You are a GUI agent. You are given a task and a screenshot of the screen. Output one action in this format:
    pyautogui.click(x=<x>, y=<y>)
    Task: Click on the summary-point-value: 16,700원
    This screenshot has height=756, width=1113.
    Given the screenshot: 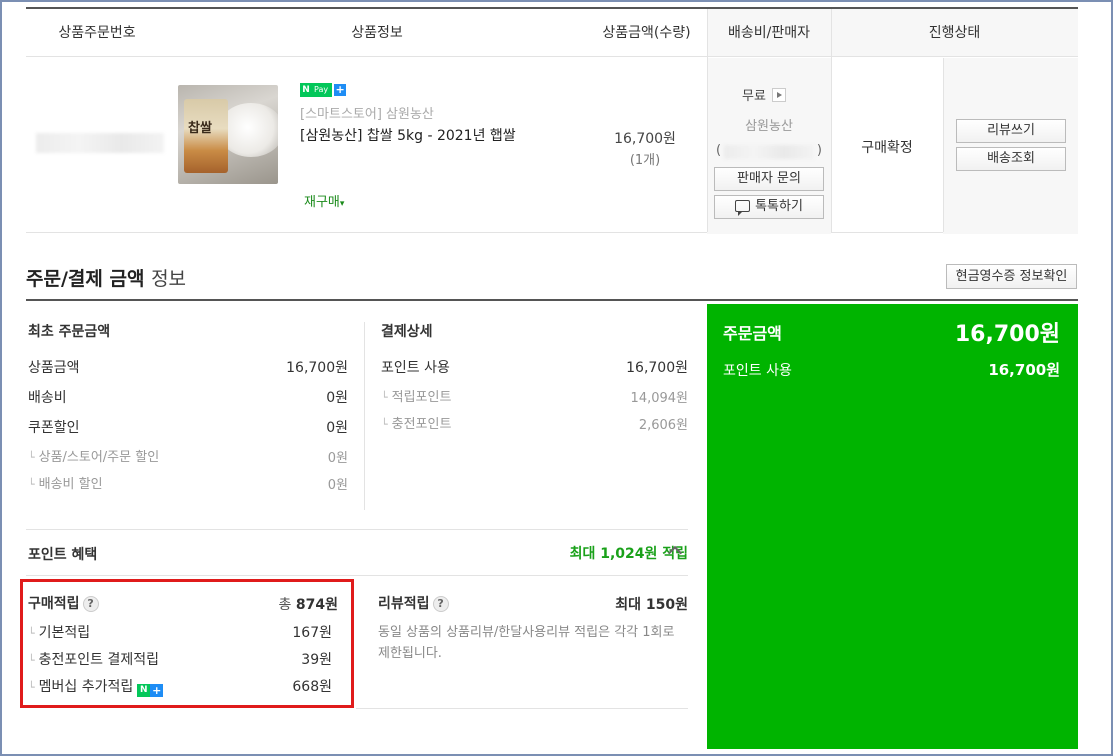 What is the action you would take?
    pyautogui.click(x=1024, y=370)
    